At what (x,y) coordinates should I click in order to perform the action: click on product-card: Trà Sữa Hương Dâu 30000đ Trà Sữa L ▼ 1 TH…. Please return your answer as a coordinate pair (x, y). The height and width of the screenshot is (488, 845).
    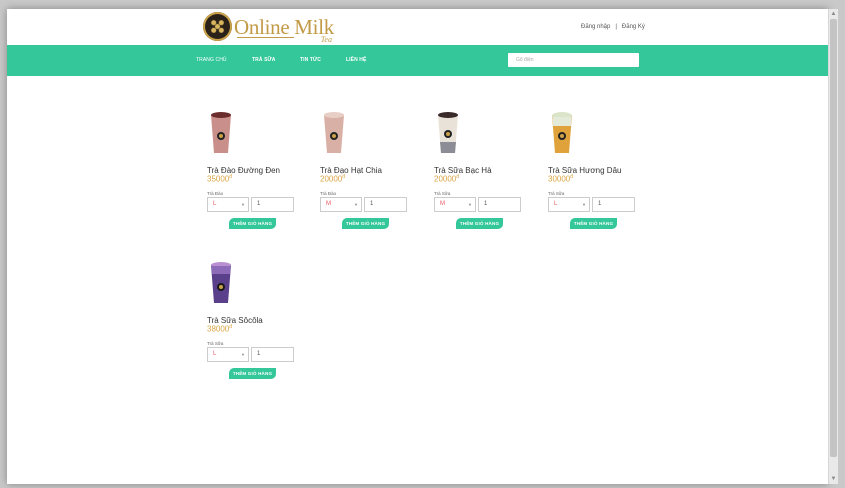
    Looking at the image, I should click on (598, 171).